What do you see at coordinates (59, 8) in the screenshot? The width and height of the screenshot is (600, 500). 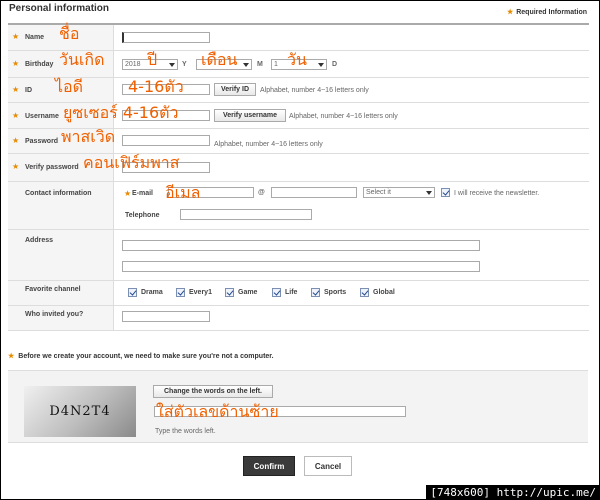 I see `page-title: Personal information` at bounding box center [59, 8].